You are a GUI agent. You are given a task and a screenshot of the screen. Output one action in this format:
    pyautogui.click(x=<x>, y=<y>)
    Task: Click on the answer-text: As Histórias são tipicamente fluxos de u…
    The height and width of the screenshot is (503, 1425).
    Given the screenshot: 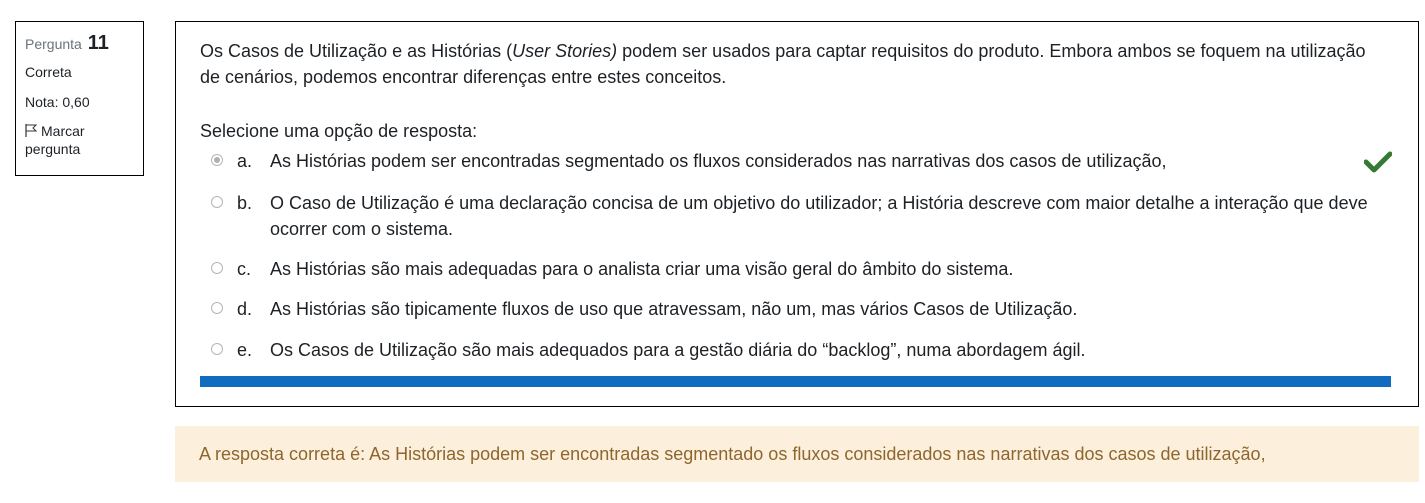 What is the action you would take?
    pyautogui.click(x=674, y=309)
    